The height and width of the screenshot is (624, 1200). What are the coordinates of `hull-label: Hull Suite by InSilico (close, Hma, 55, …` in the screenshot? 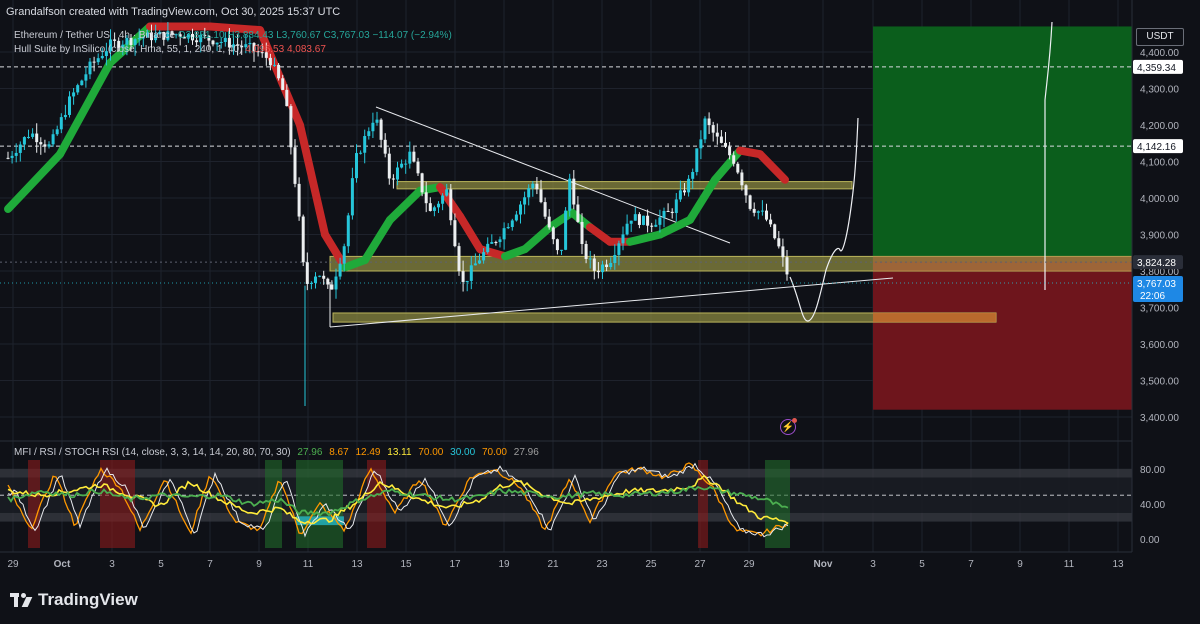 It's located at (128, 49).